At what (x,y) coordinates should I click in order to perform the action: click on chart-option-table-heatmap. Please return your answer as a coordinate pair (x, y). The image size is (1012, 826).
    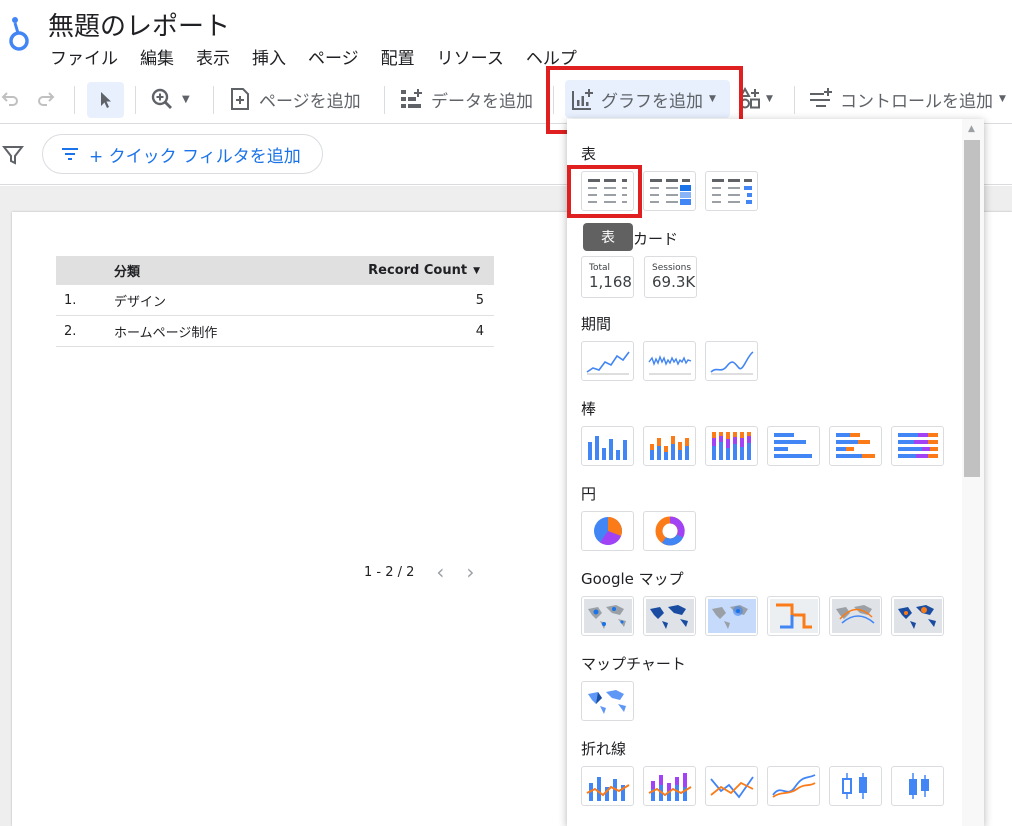
    Looking at the image, I should click on (669, 191).